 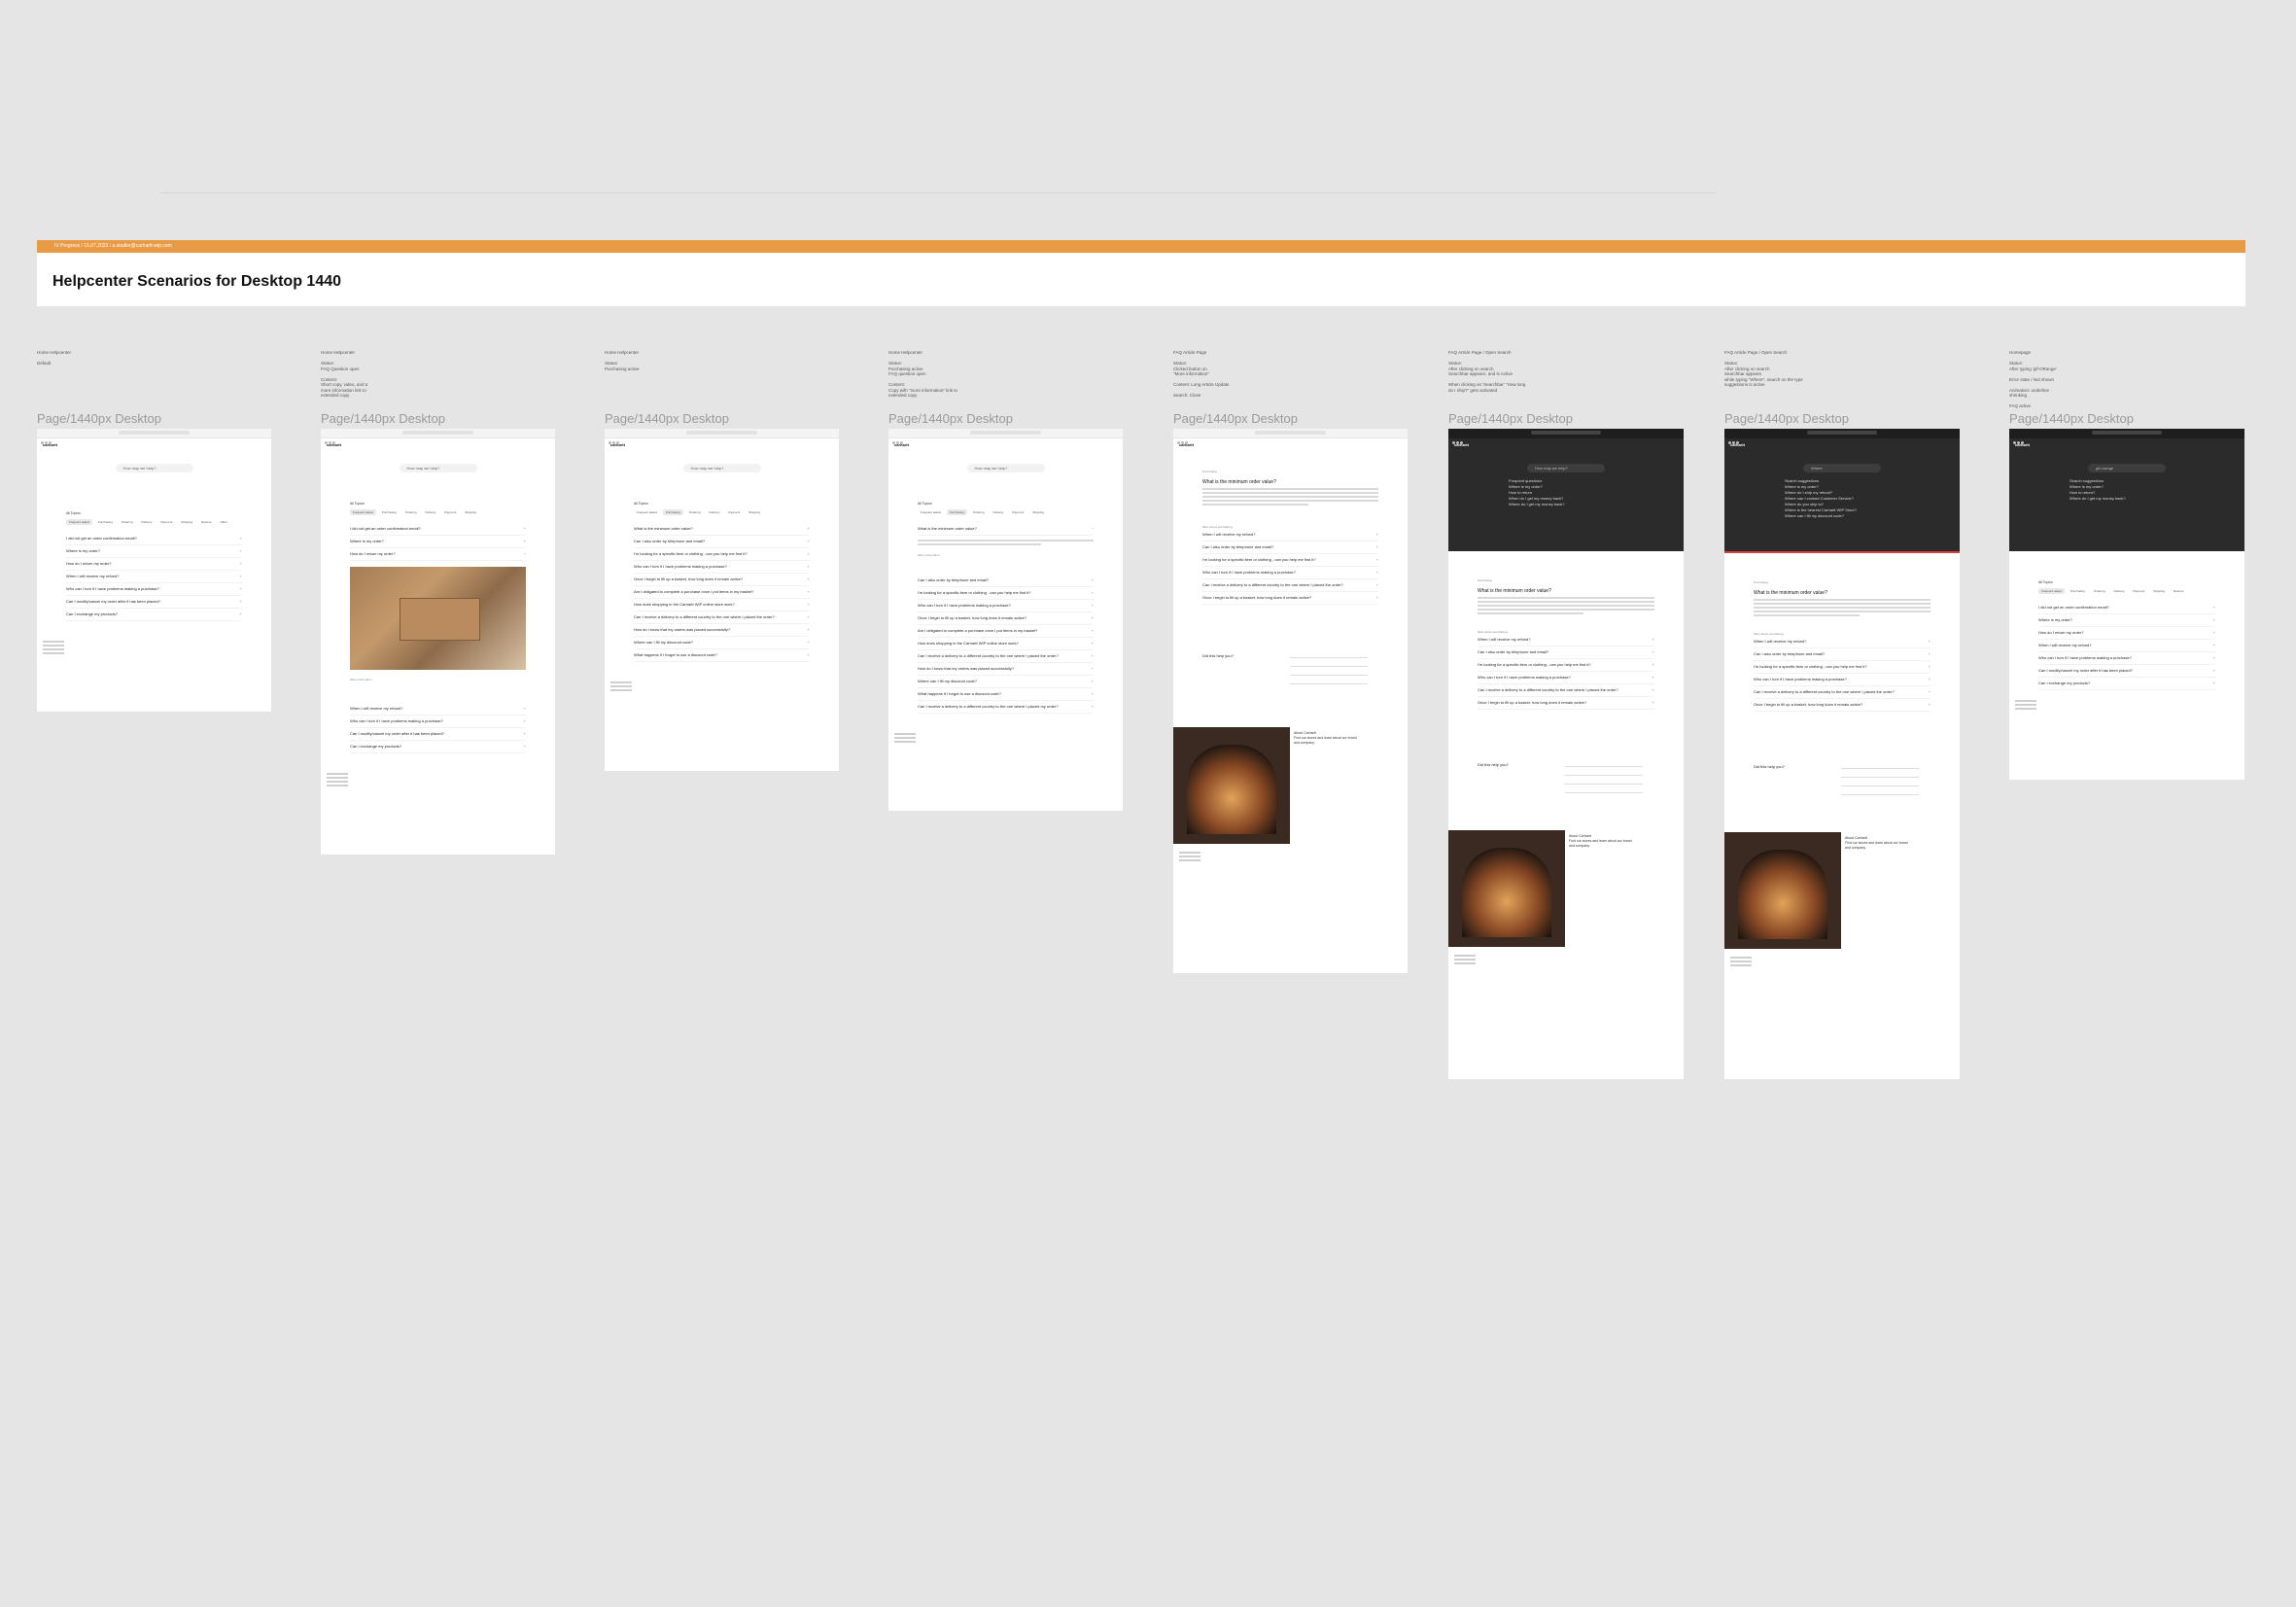 I want to click on faq-item: Where is my order? +, so click(x=2126, y=620).